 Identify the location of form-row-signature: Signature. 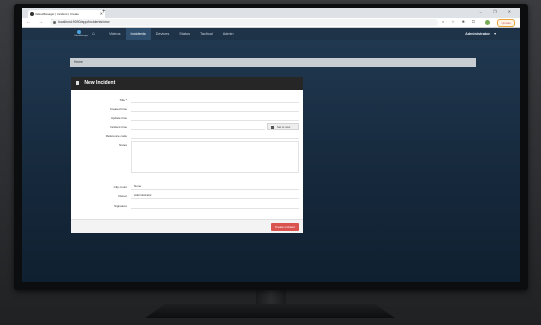
(187, 206).